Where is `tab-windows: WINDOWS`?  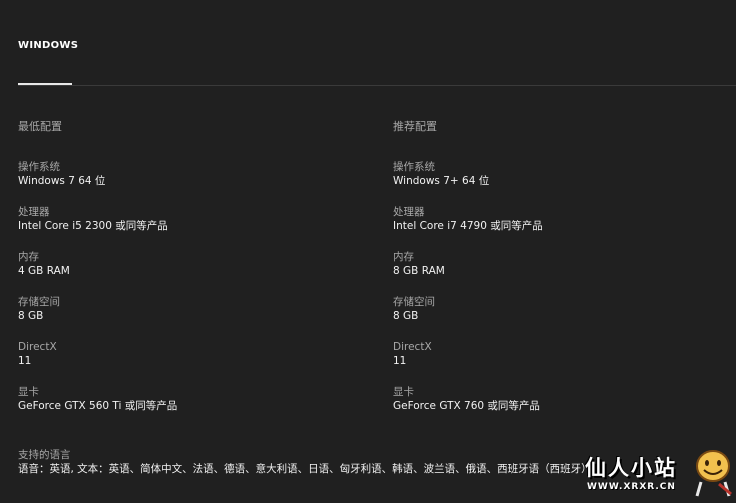 tab-windows: WINDOWS is located at coordinates (48, 45).